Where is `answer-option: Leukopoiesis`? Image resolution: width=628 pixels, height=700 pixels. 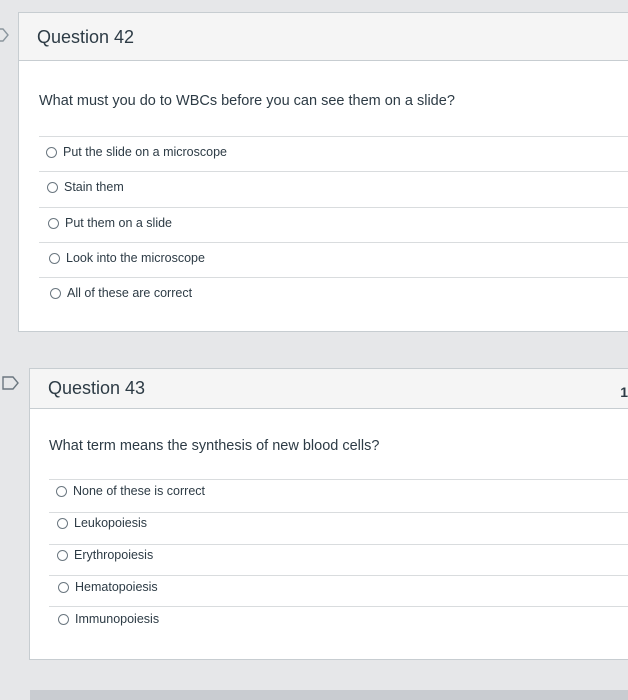
answer-option: Leukopoiesis is located at coordinates (102, 523).